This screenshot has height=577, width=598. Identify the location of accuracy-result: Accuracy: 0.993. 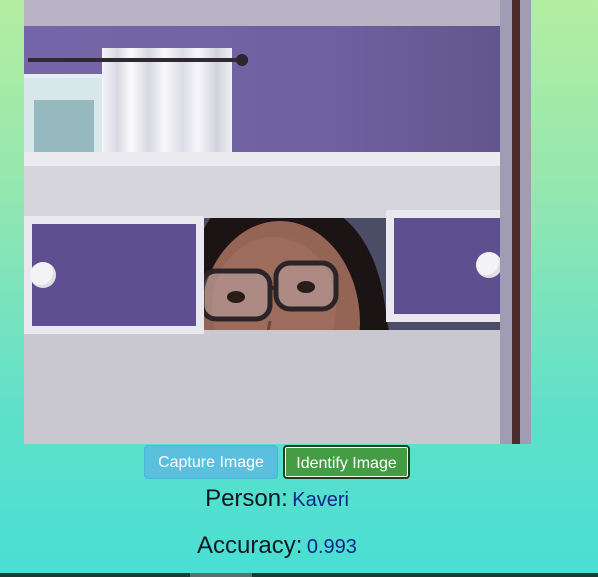
(277, 546).